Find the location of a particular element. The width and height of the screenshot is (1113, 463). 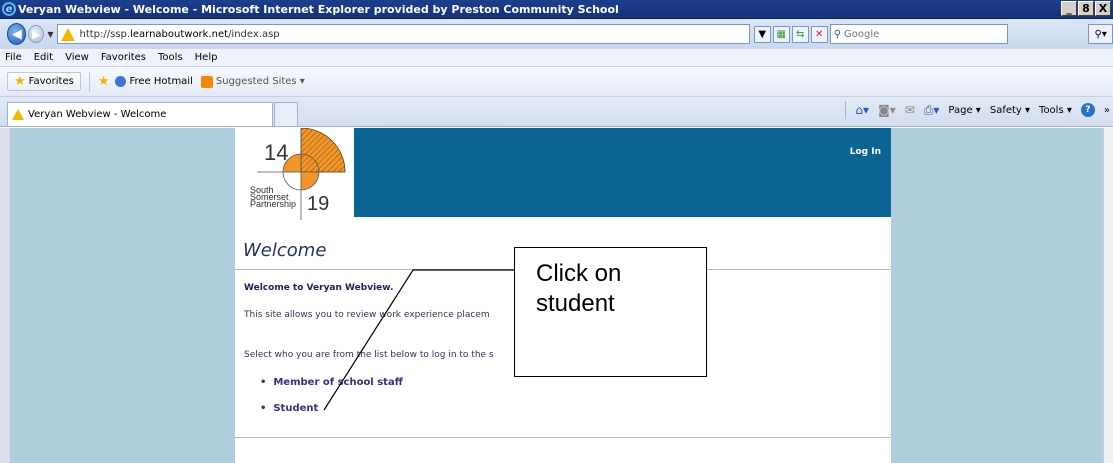

forward-icon: ▶ is located at coordinates (36, 34).